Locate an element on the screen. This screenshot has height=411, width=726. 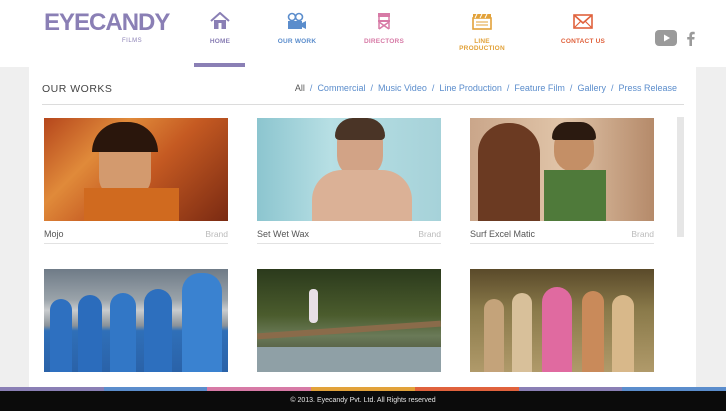
nav-directors-label: DIRECTORS is located at coordinates (384, 41).